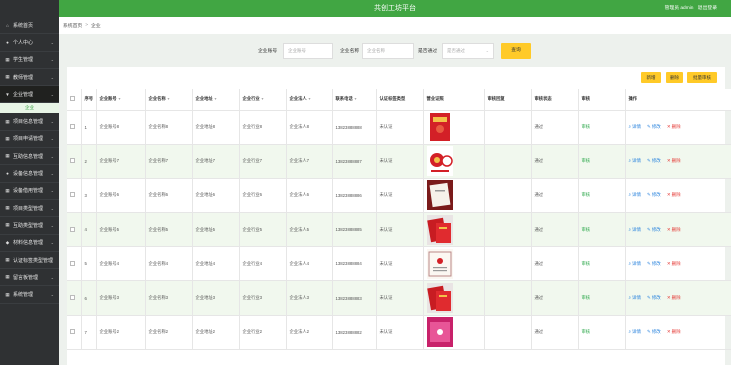  What do you see at coordinates (29, 140) in the screenshot?
I see `sidebar-item: ▦ 项目申请管理 ⌄` at bounding box center [29, 140].